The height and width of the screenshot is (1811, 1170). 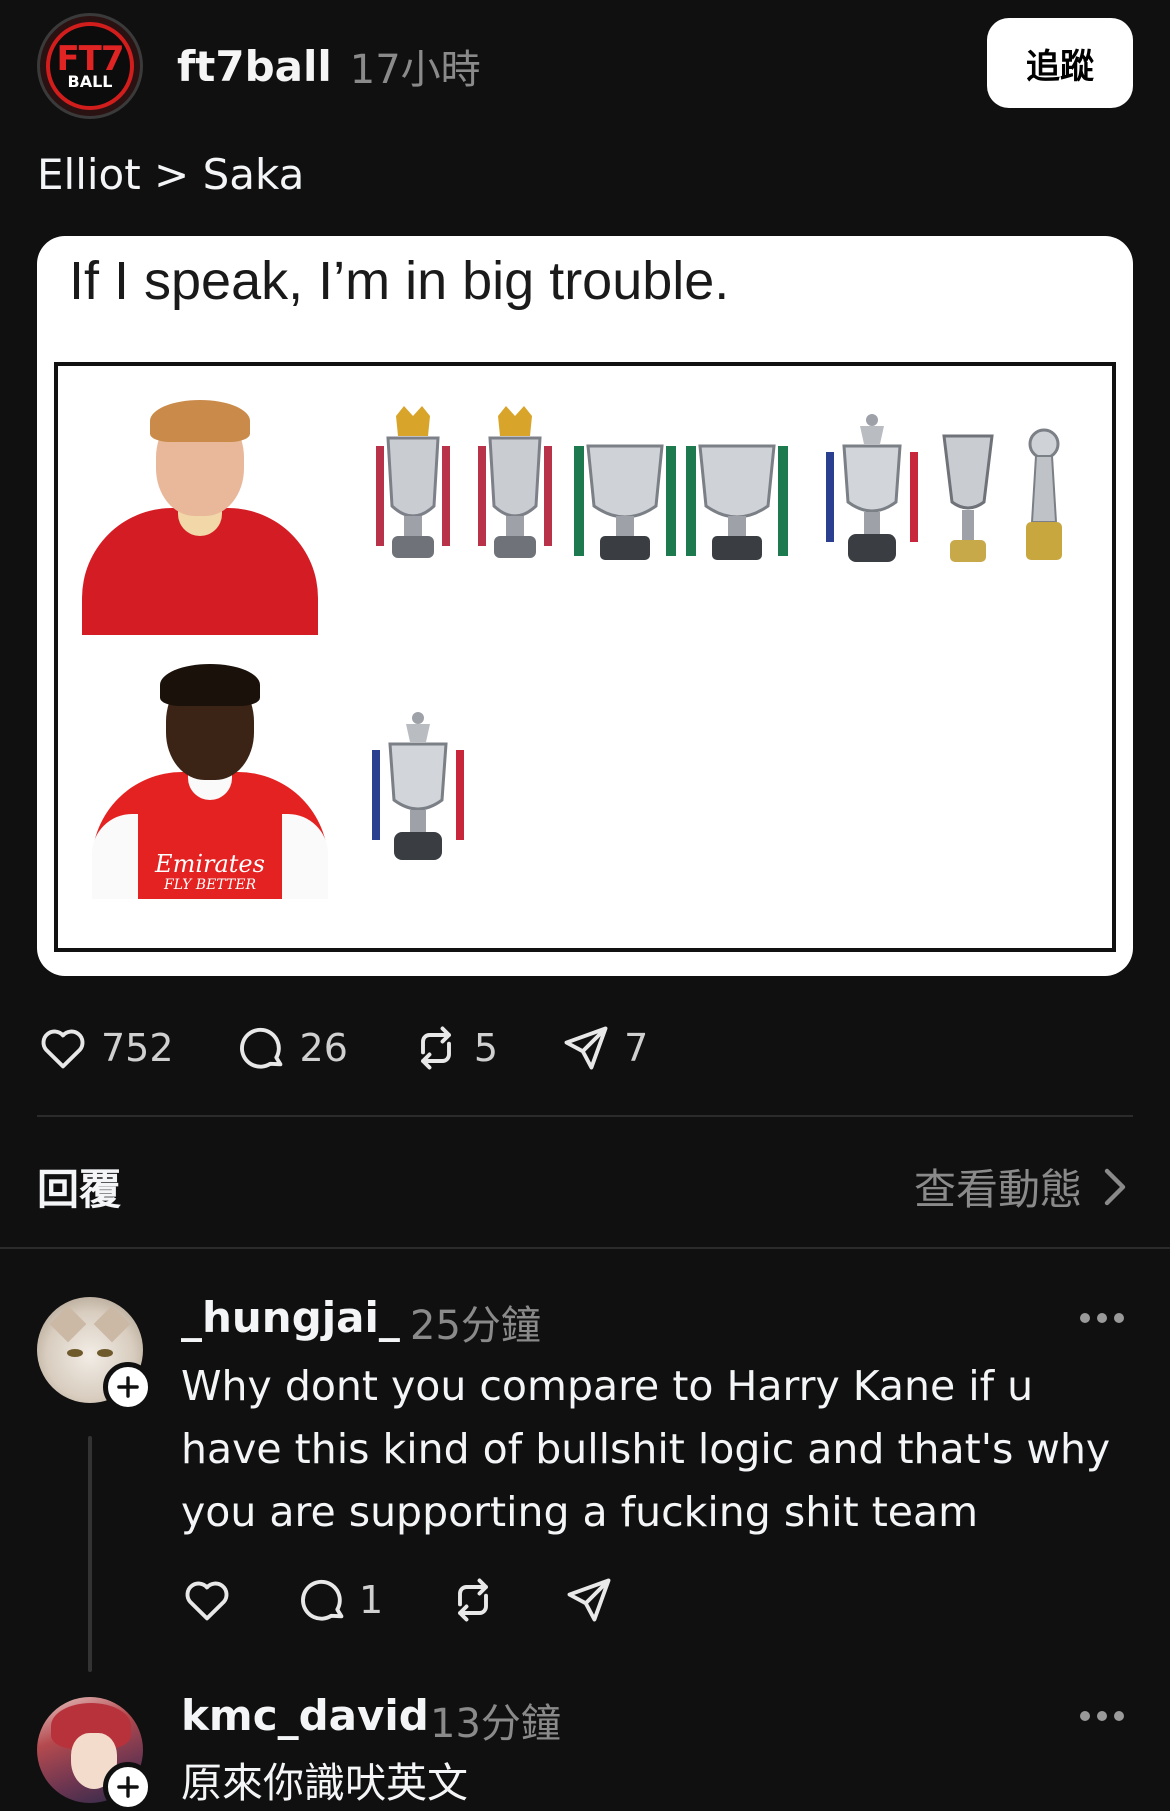 What do you see at coordinates (324, 1783) in the screenshot?
I see `comment-text: 原來你識吠英文` at bounding box center [324, 1783].